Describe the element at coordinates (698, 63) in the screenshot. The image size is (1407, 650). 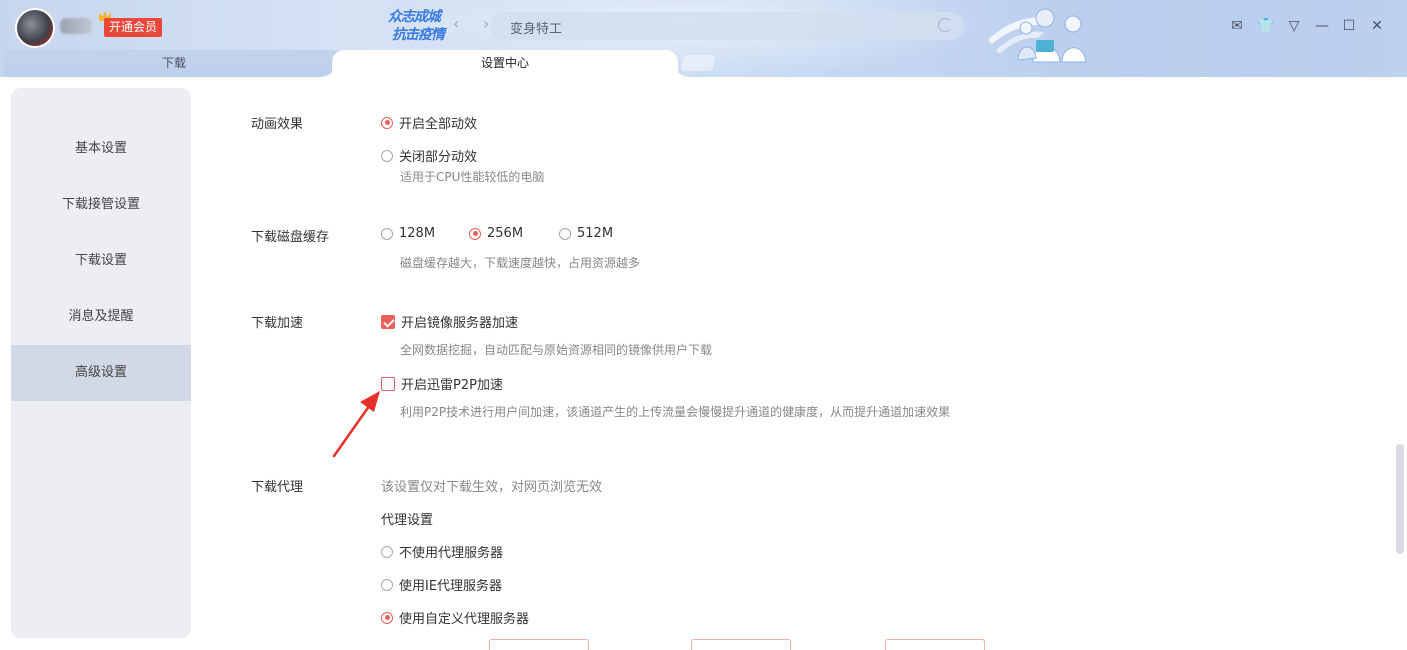
I see `new-tab-button` at that location.